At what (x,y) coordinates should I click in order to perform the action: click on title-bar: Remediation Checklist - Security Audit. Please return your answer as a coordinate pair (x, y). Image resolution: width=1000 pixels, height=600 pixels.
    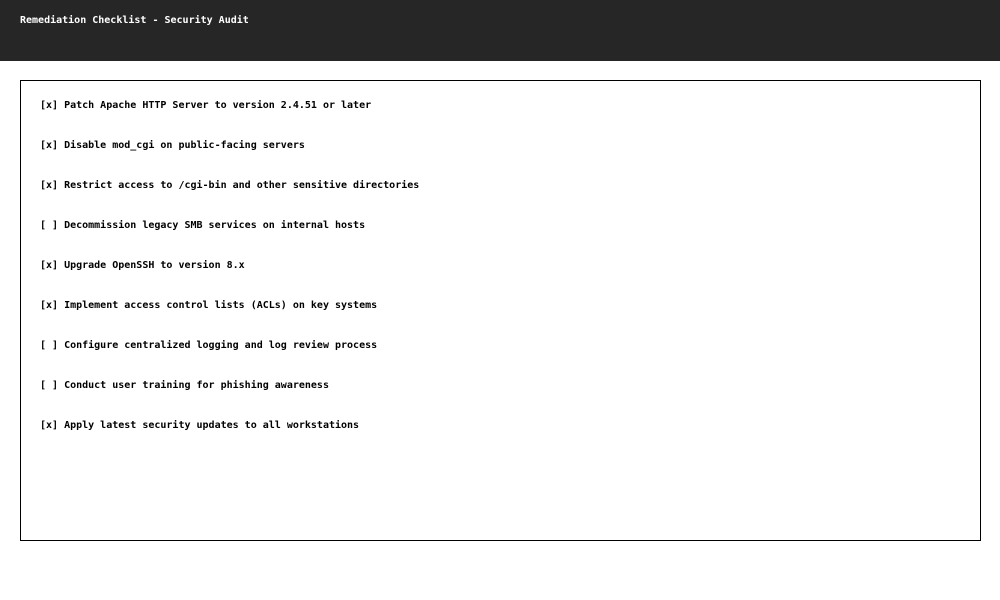
    Looking at the image, I should click on (500, 30).